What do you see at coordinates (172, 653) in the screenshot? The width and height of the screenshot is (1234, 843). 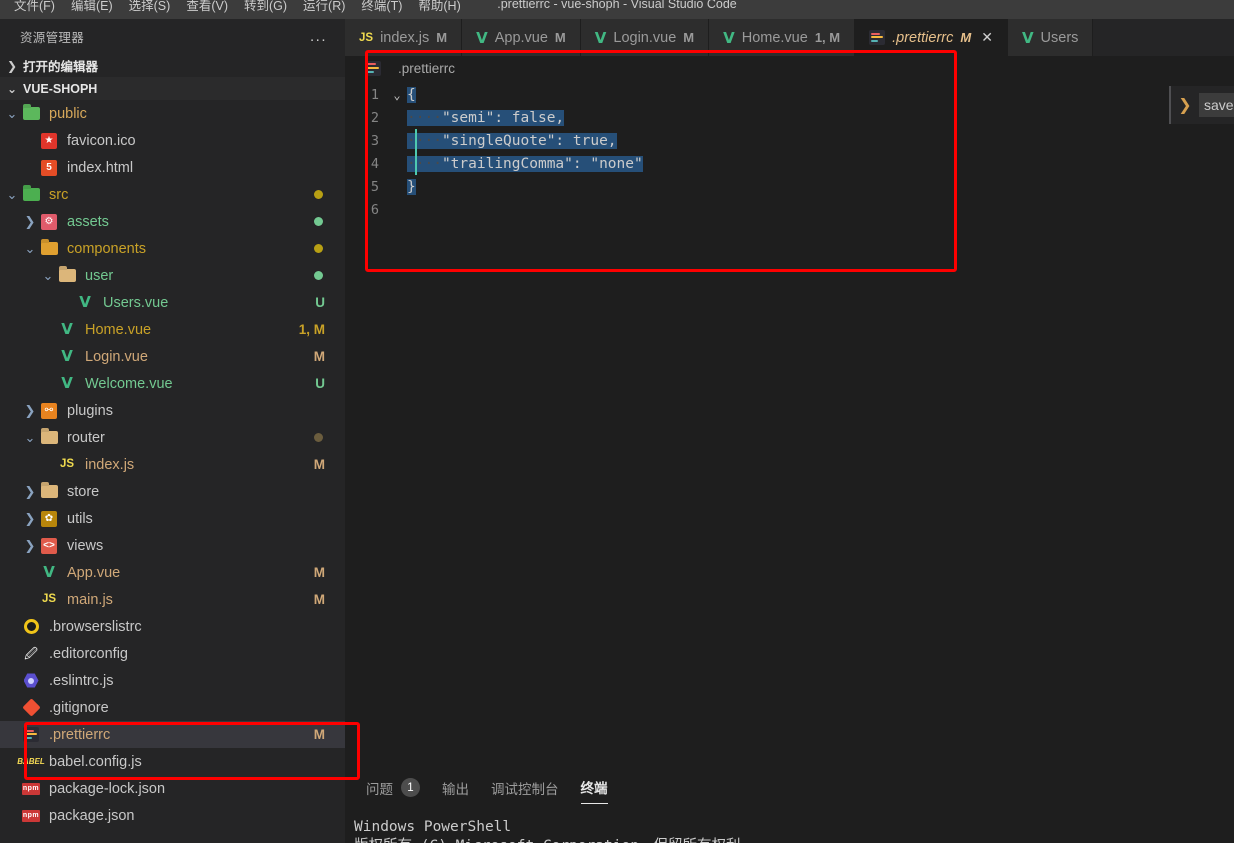 I see `tree-item--editorconfig: 🖉 .editorconfig` at bounding box center [172, 653].